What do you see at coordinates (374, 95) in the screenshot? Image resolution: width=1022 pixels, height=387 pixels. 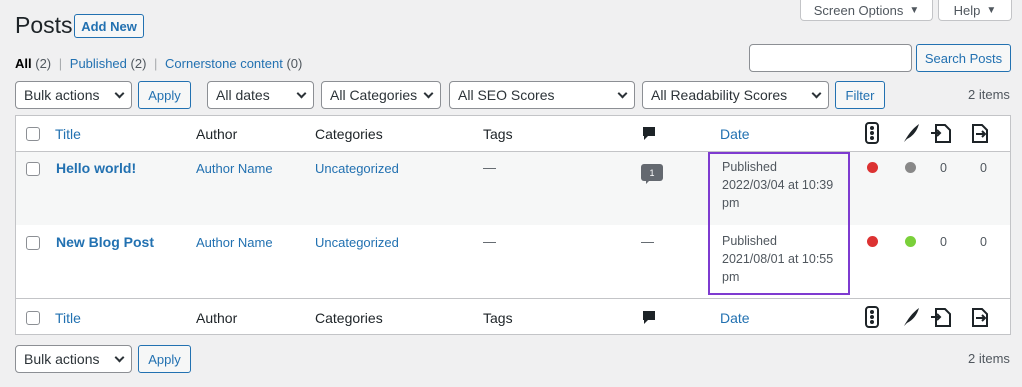 I see `categories-value: All Categories` at bounding box center [374, 95].